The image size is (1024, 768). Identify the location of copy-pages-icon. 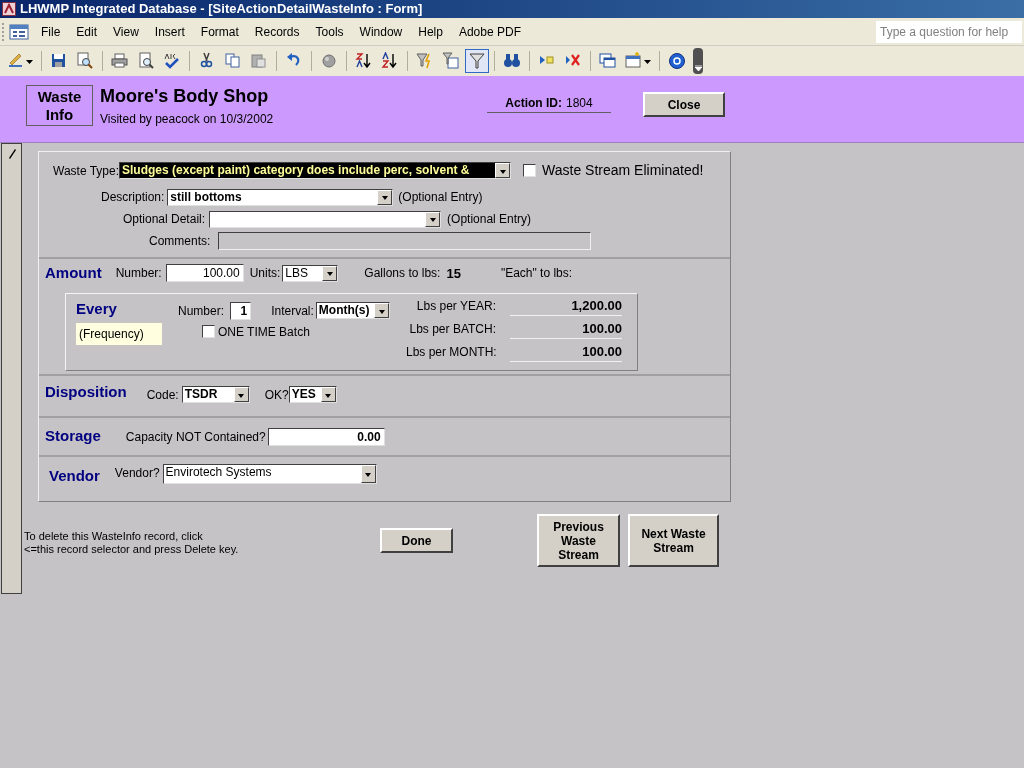
(233, 61).